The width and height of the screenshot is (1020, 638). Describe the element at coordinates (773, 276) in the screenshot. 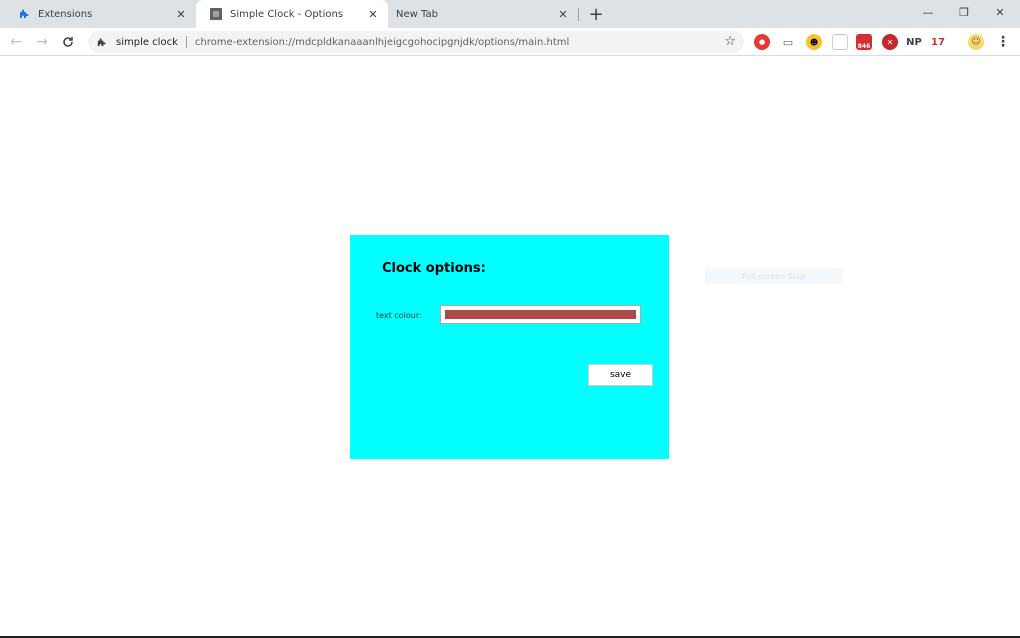

I see `fullscreen-snip-overlay: Full-screen Snip` at that location.